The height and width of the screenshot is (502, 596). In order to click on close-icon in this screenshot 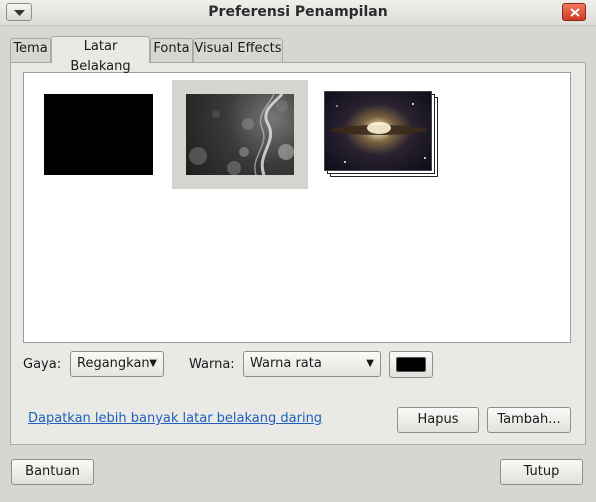, I will do `click(575, 12)`.